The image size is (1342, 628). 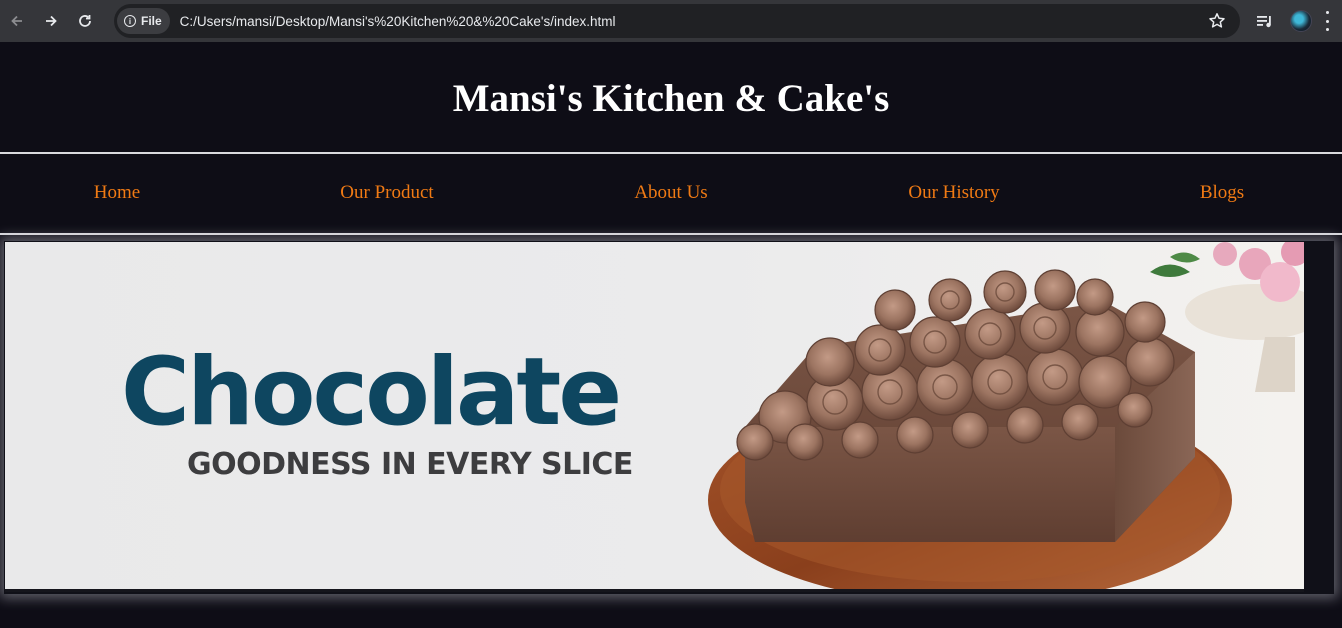 What do you see at coordinates (953, 193) in the screenshot?
I see `nav-link-our-history: Our History` at bounding box center [953, 193].